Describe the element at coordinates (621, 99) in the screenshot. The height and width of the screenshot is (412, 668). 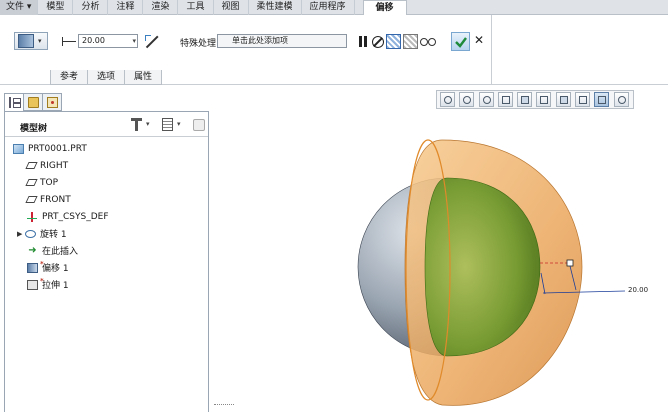
I see `spin-center-icon` at that location.